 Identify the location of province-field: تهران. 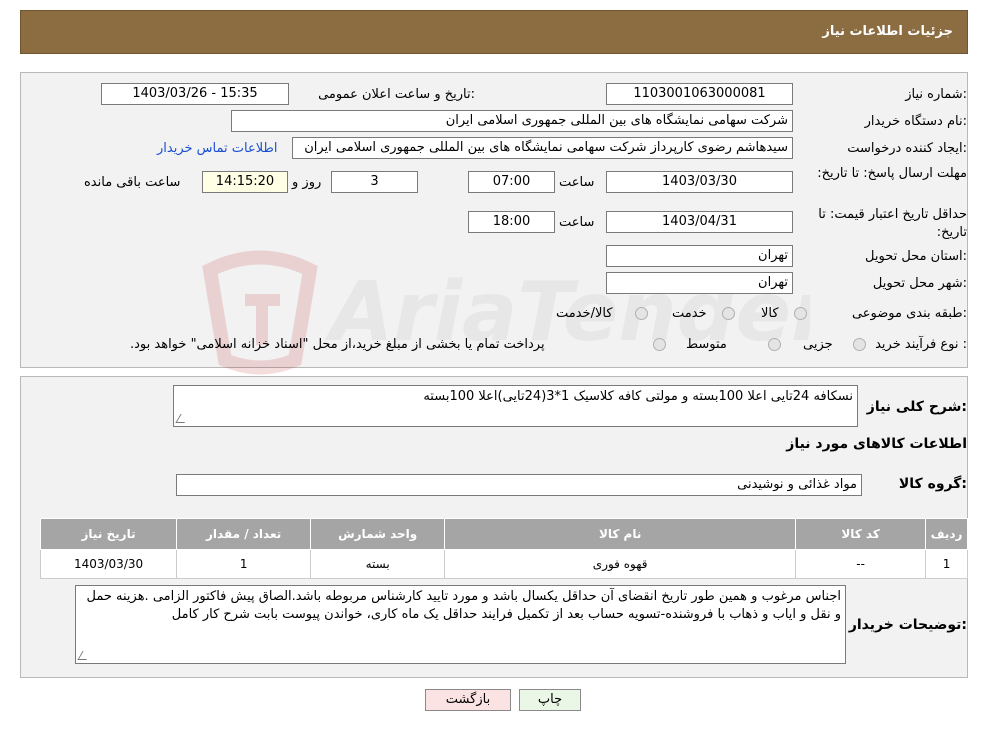
(699, 256).